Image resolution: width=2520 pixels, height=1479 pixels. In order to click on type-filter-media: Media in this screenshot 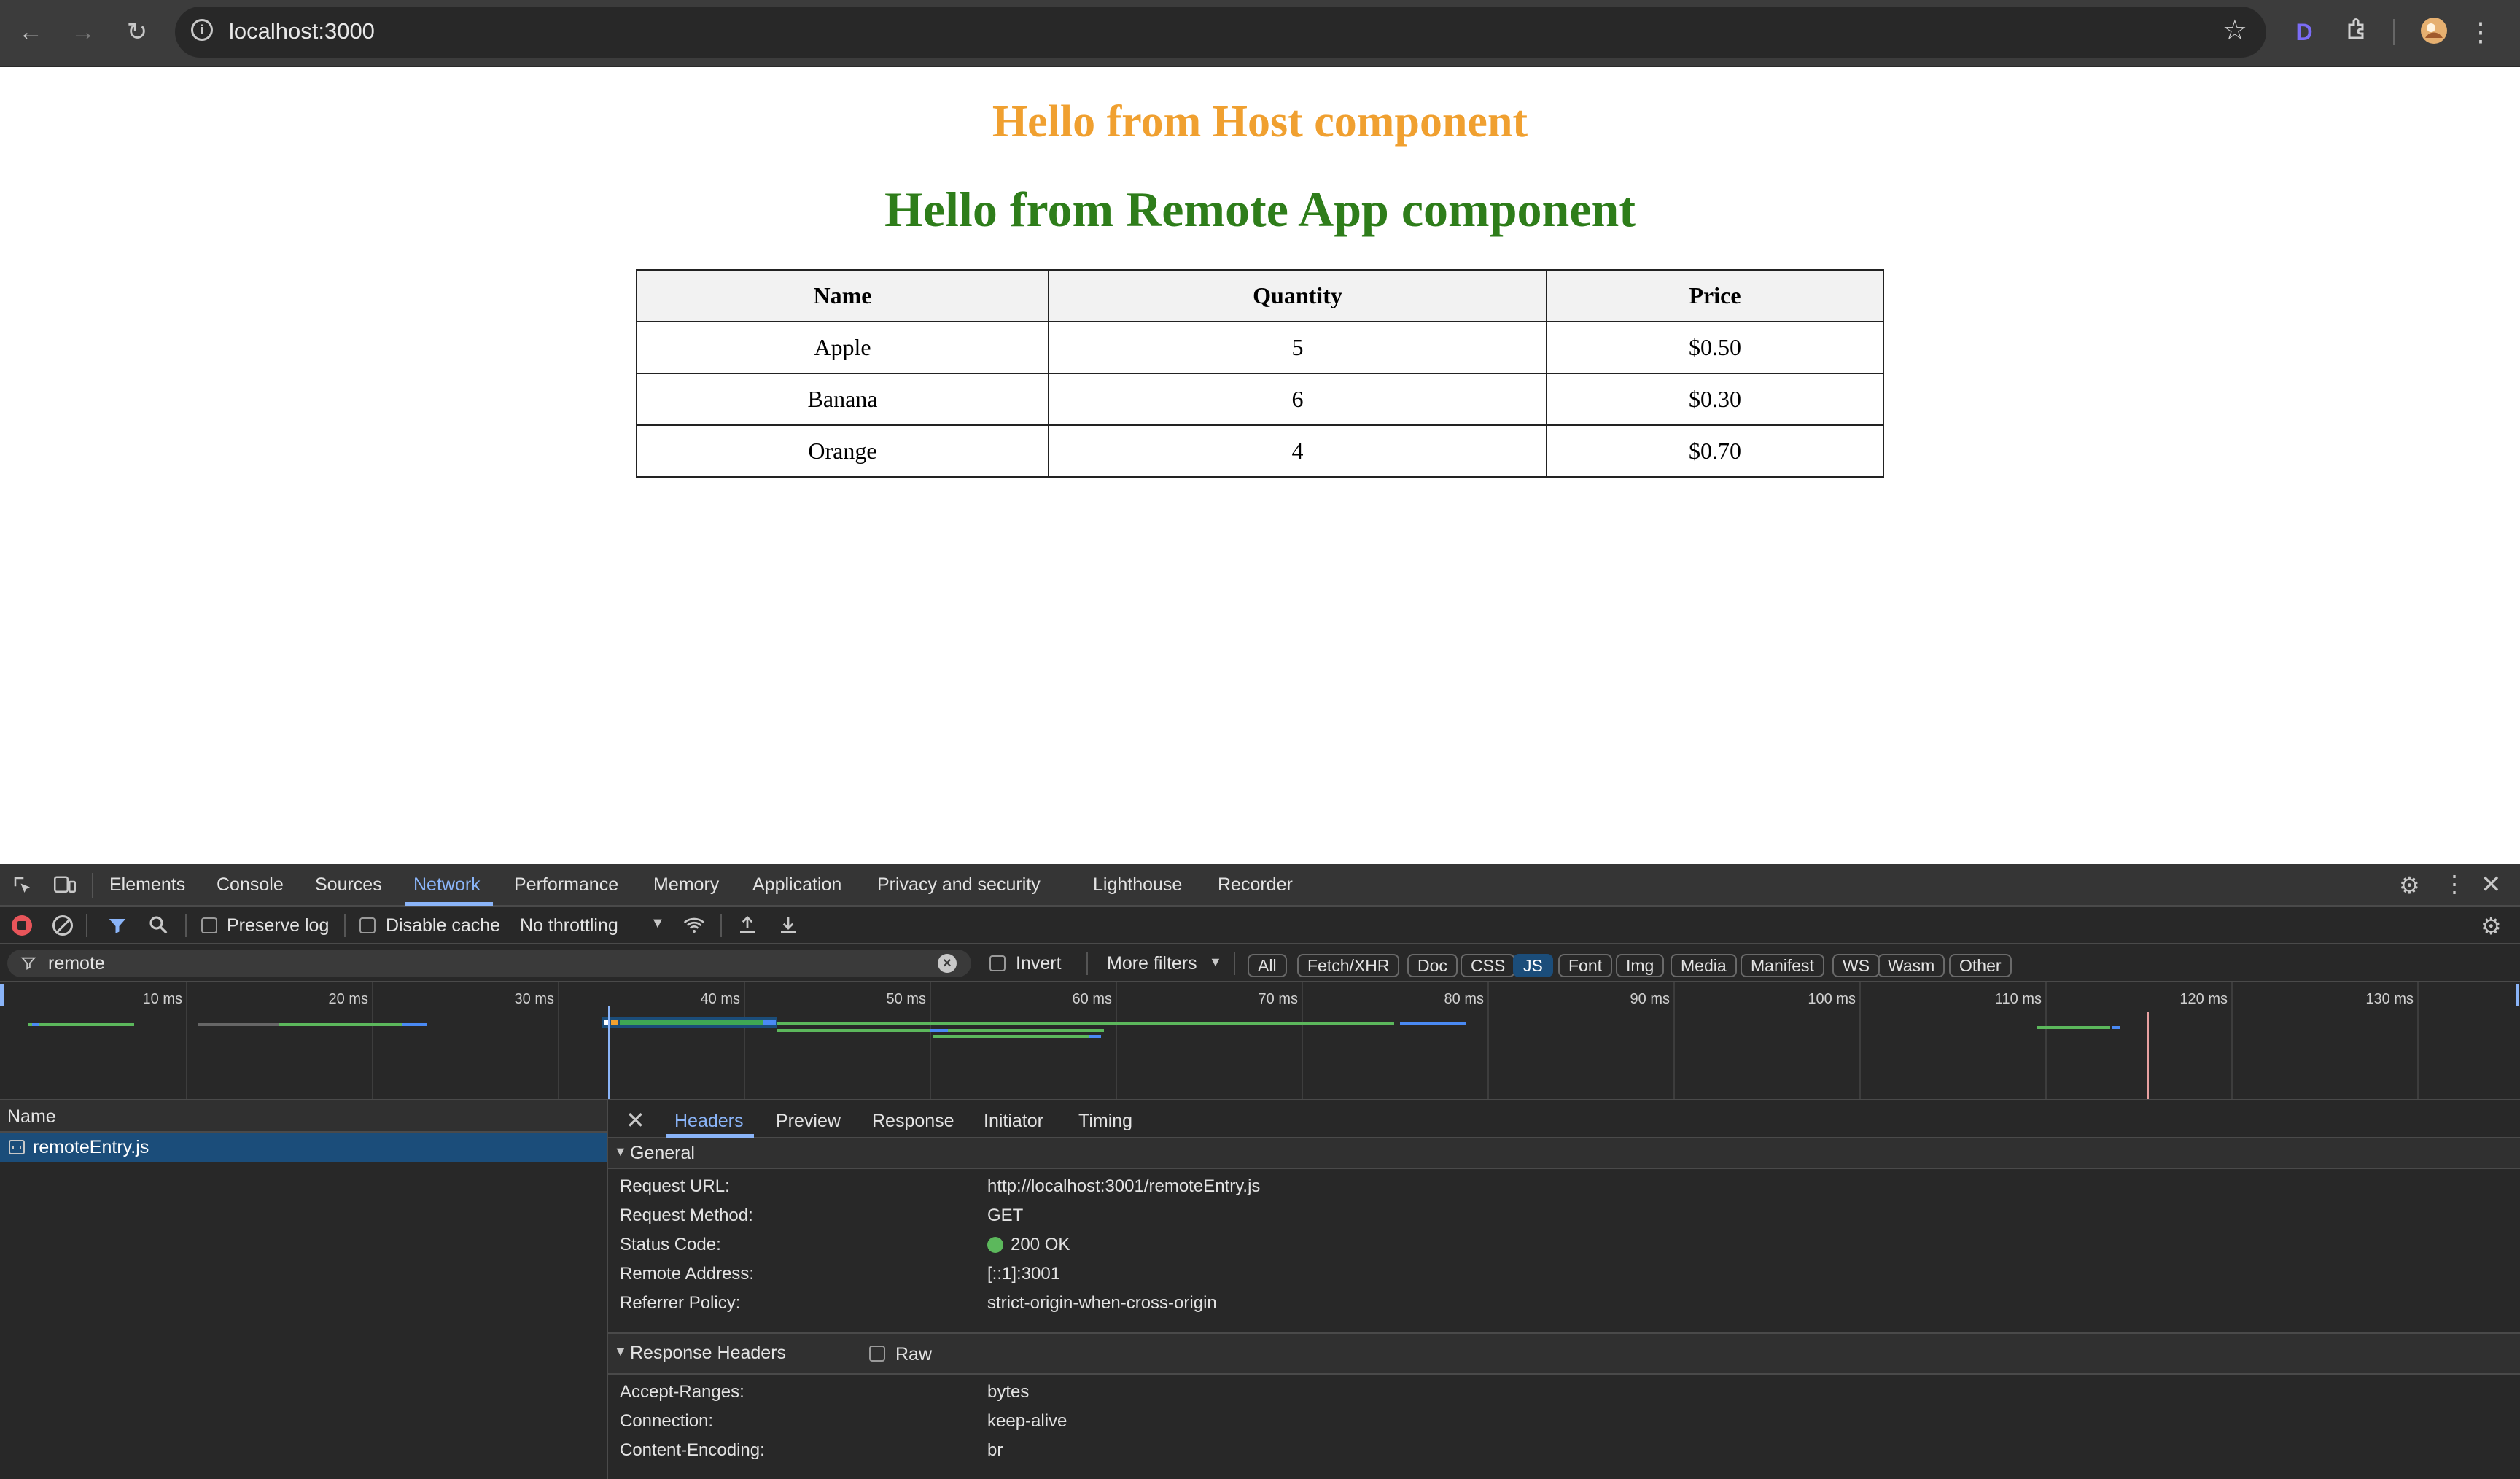, I will do `click(1704, 965)`.